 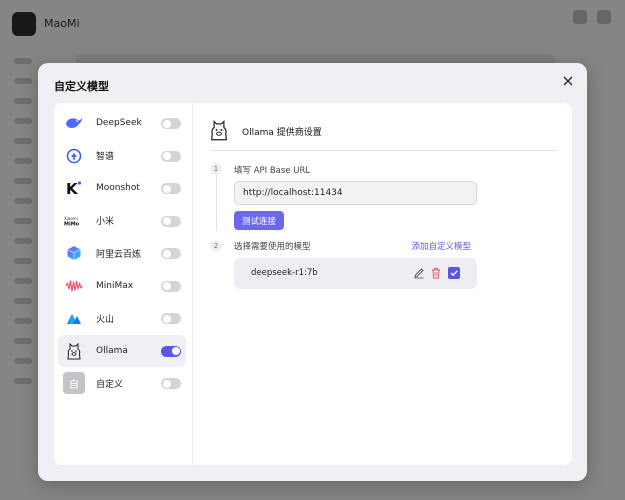 What do you see at coordinates (105, 222) in the screenshot?
I see `provider-label: 小米` at bounding box center [105, 222].